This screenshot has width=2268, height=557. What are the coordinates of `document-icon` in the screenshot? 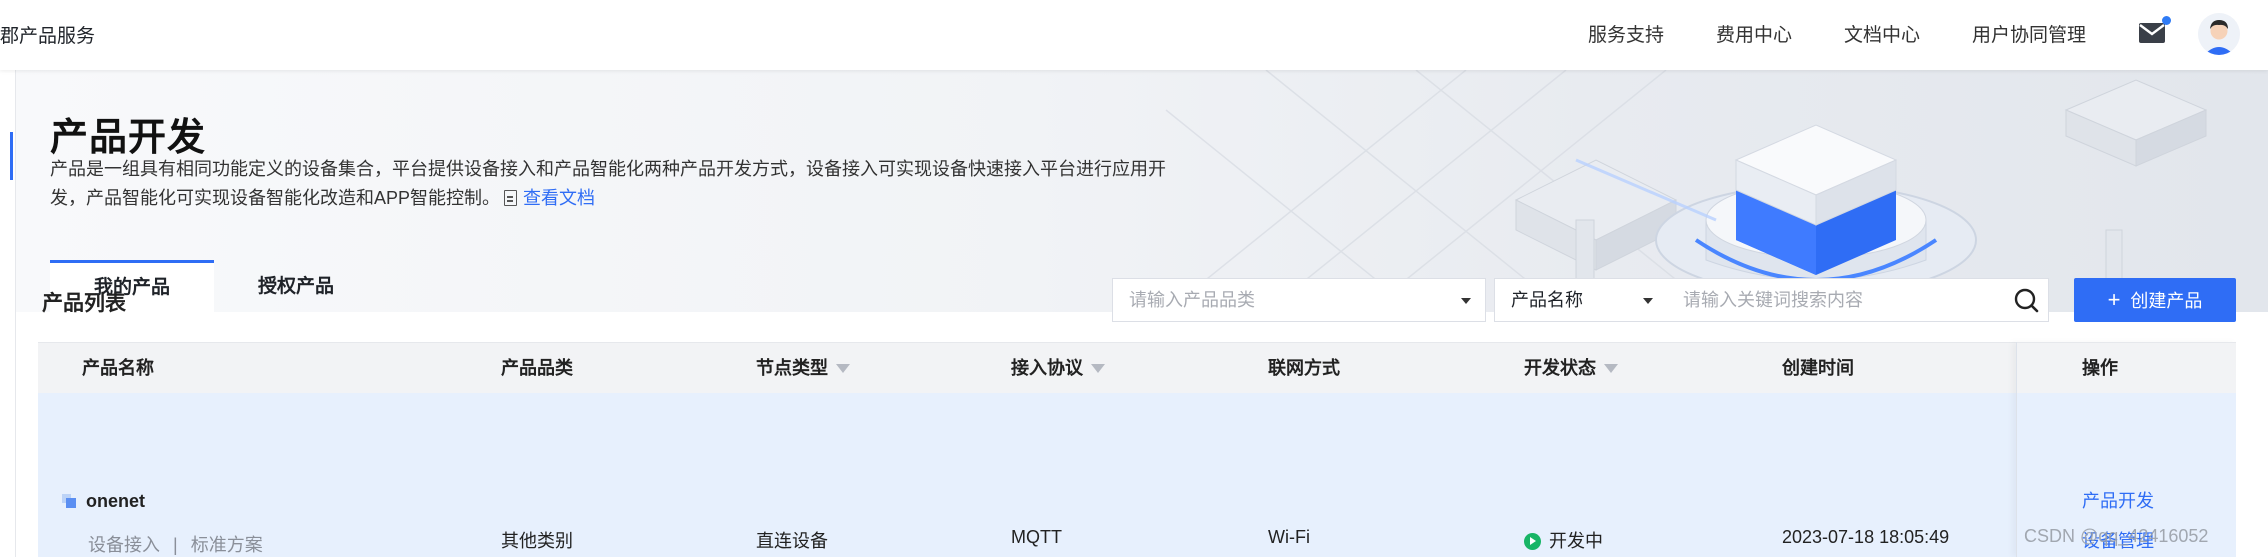 It's located at (511, 198).